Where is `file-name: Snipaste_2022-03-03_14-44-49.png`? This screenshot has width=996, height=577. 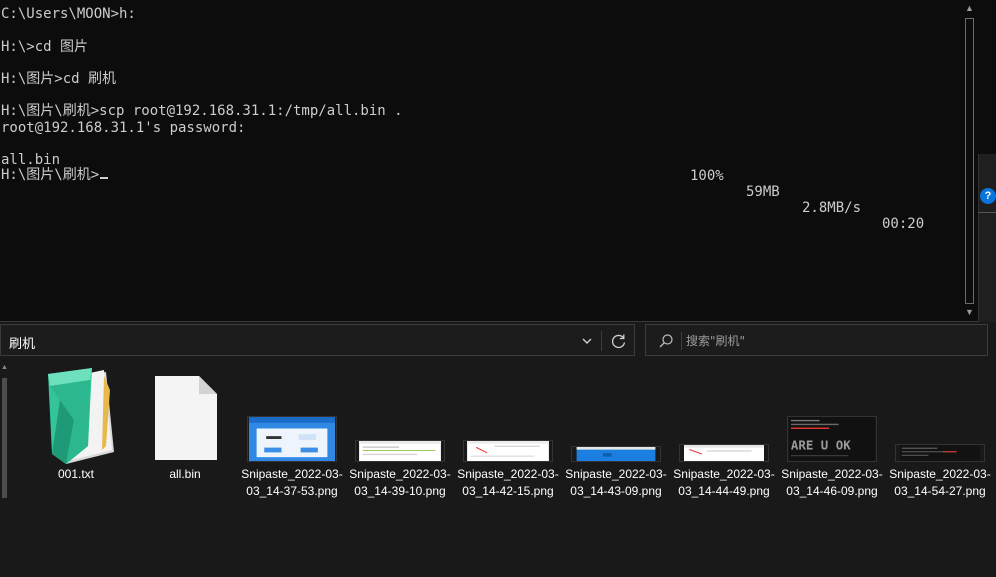 file-name: Snipaste_2022-03-03_14-44-49.png is located at coordinates (724, 482).